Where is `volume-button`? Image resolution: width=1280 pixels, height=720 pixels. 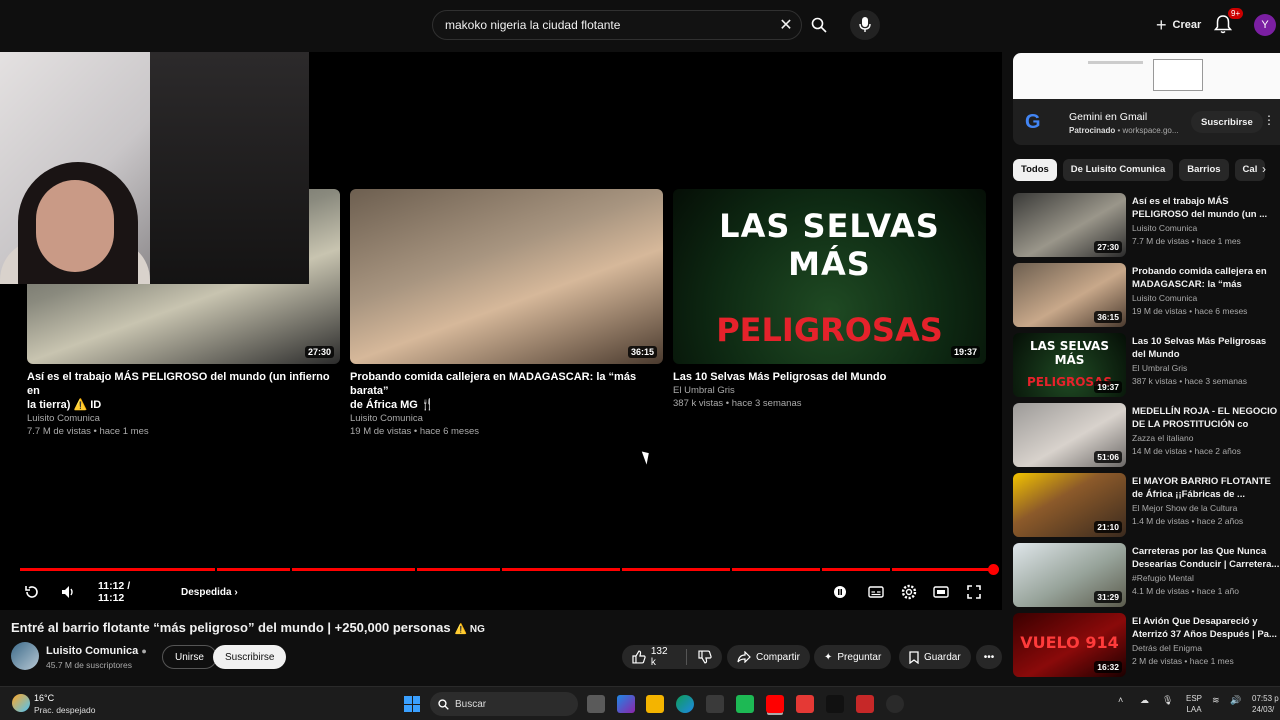
volume-button is located at coordinates (68, 592).